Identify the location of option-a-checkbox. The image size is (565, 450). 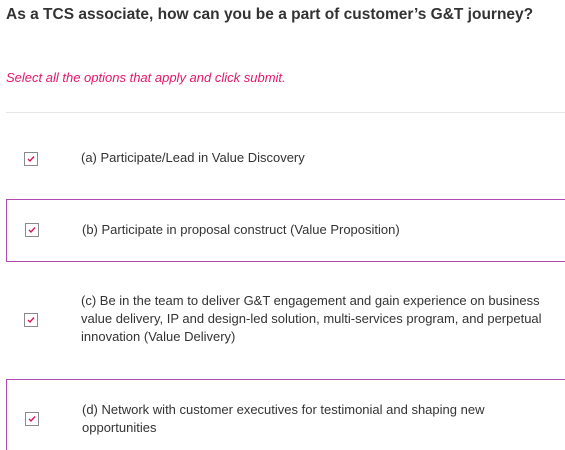
(31, 159).